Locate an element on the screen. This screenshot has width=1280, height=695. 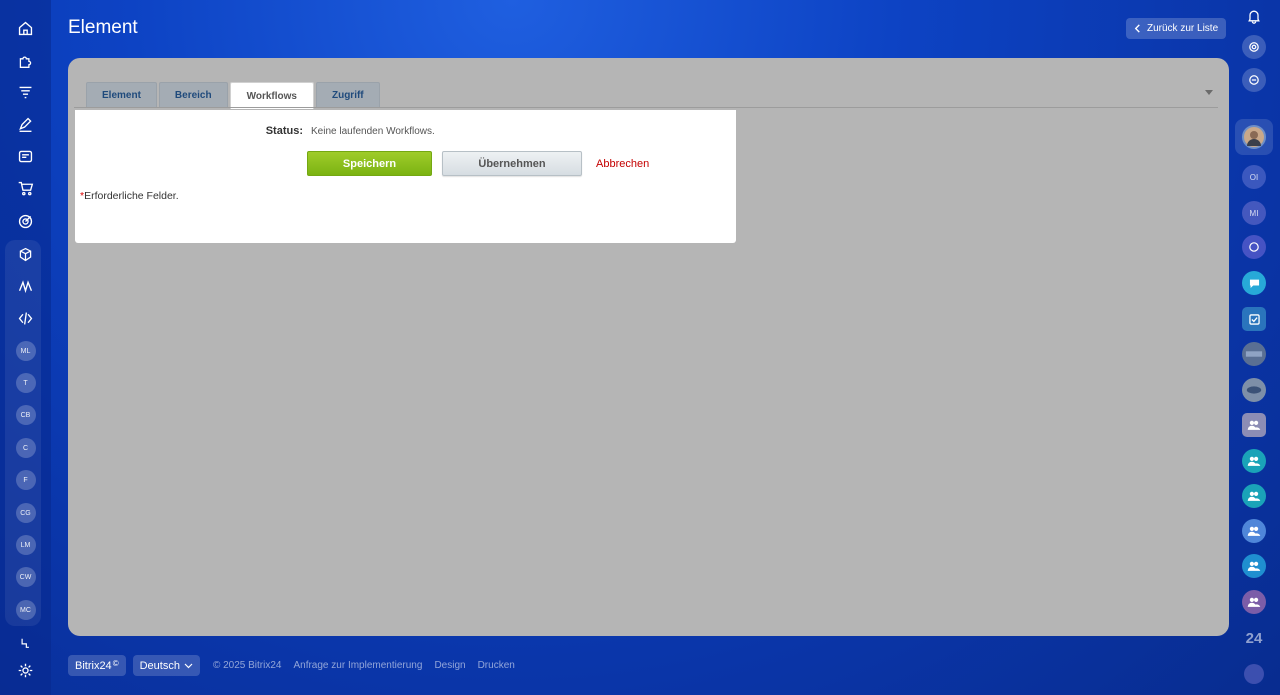
copyright-text: © 2025 Bitrix24 is located at coordinates (247, 665).